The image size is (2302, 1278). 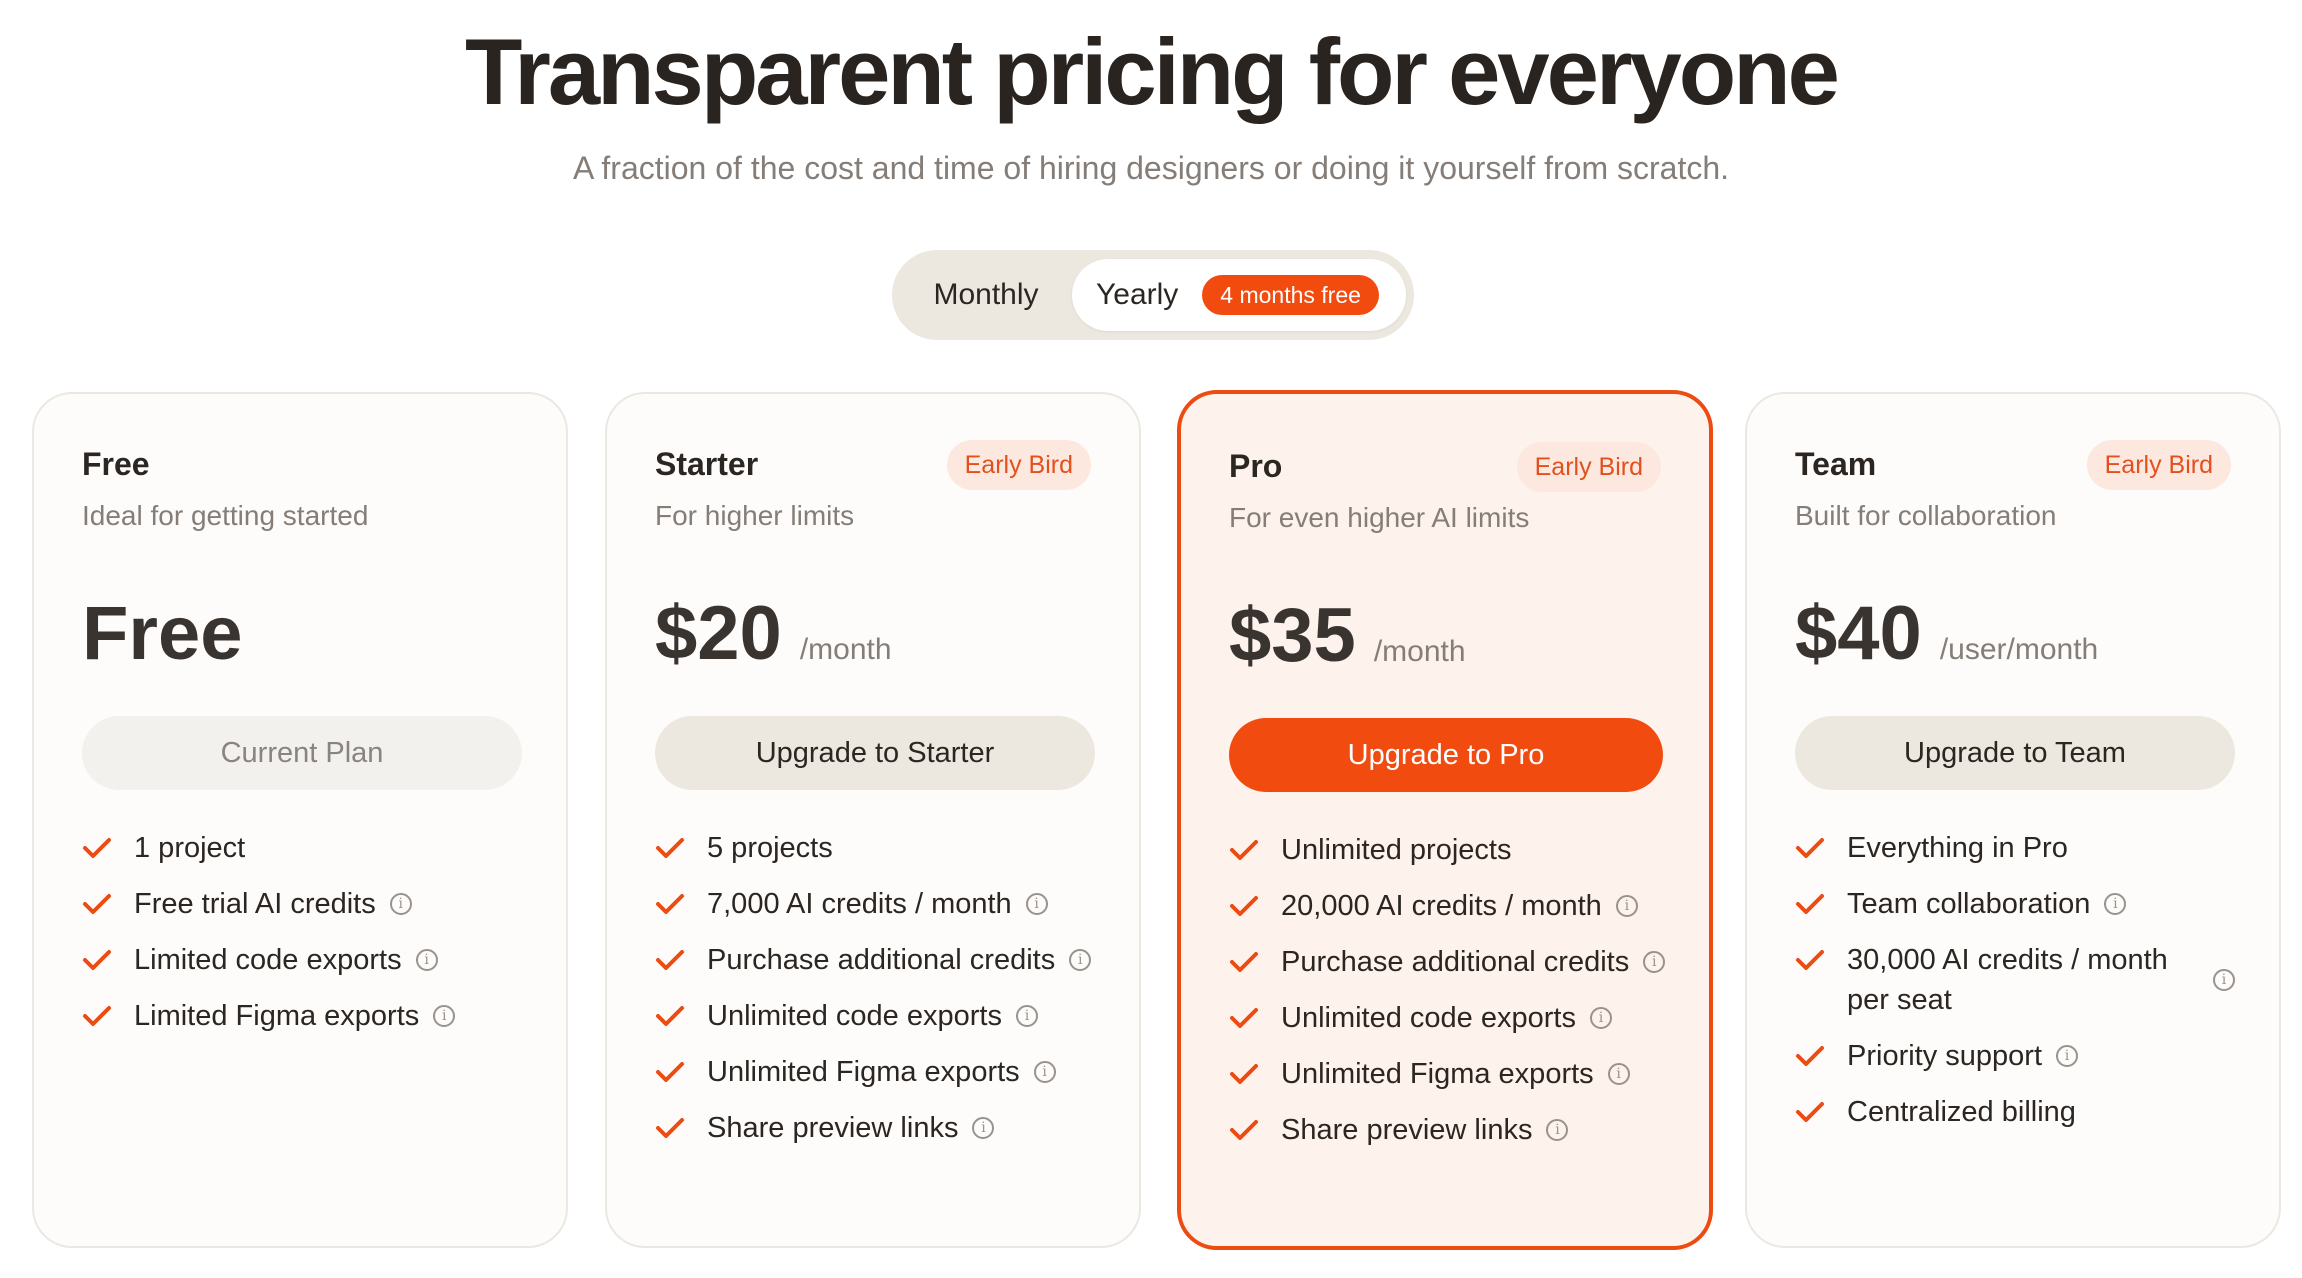 What do you see at coordinates (1946, 633) in the screenshot?
I see `plan-price: $40 /user/month` at bounding box center [1946, 633].